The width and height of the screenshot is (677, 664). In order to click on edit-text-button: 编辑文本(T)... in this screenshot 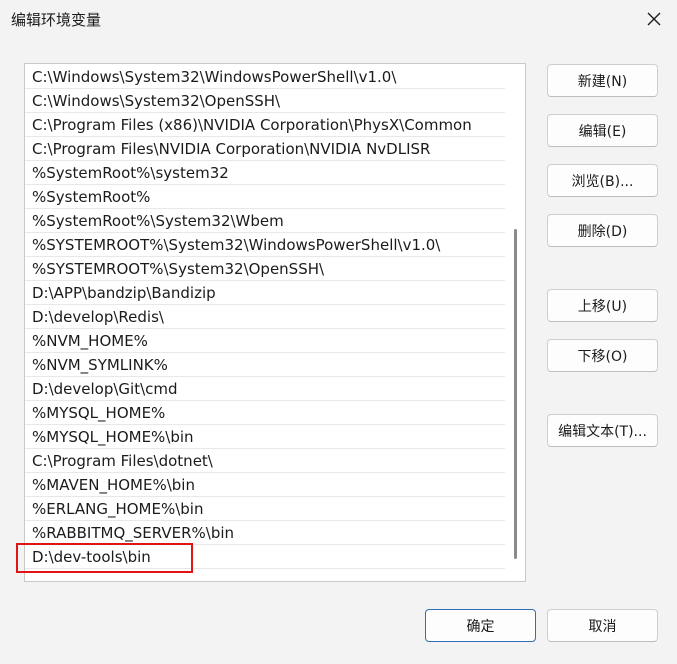, I will do `click(602, 430)`.